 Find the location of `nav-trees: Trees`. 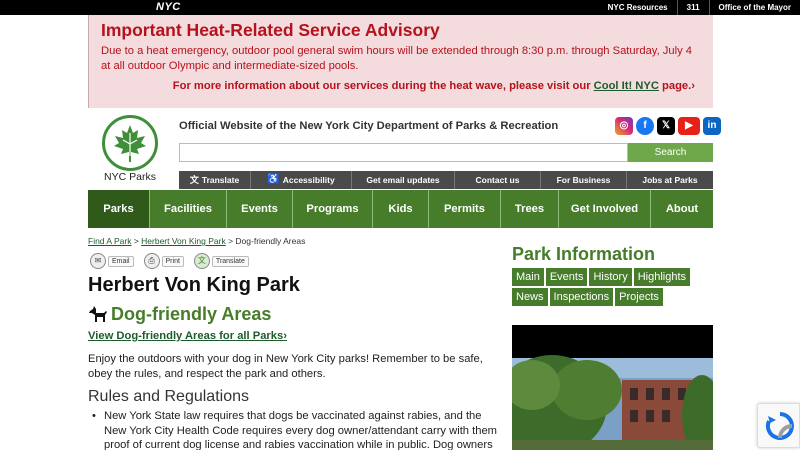

nav-trees: Trees is located at coordinates (529, 209).